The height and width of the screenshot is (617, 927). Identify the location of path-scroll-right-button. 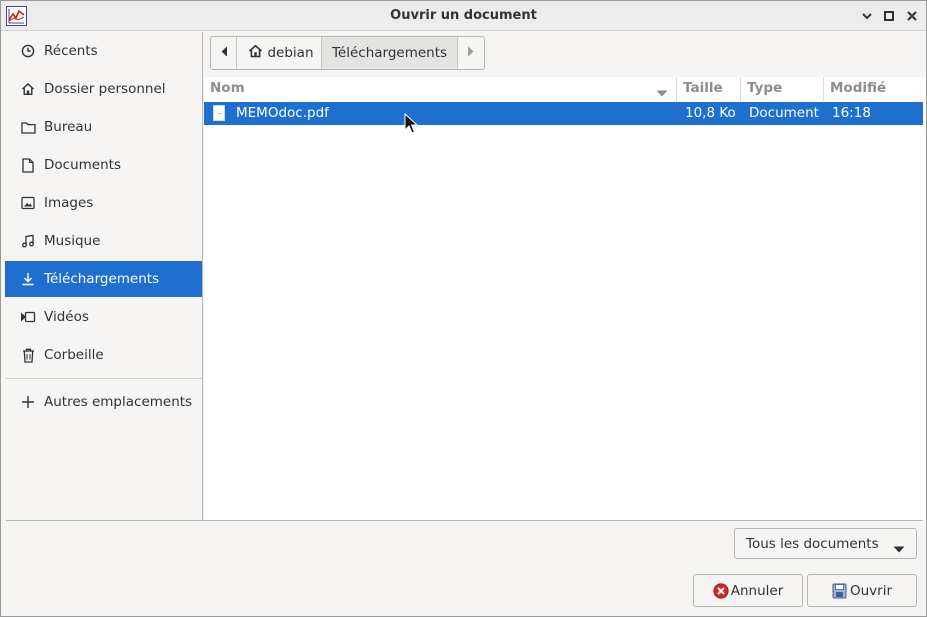
(471, 53).